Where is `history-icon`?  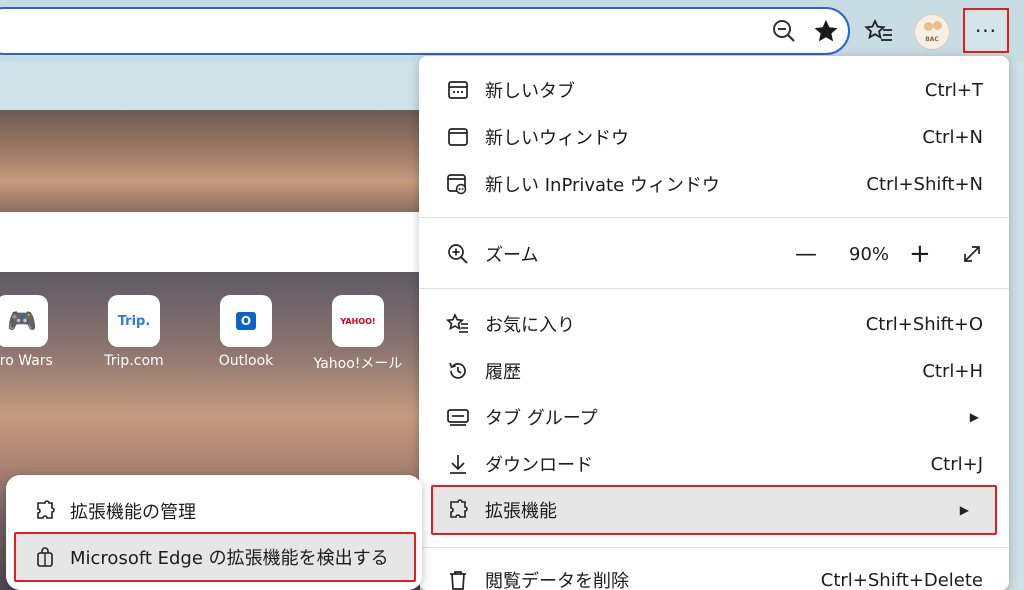 history-icon is located at coordinates (458, 371).